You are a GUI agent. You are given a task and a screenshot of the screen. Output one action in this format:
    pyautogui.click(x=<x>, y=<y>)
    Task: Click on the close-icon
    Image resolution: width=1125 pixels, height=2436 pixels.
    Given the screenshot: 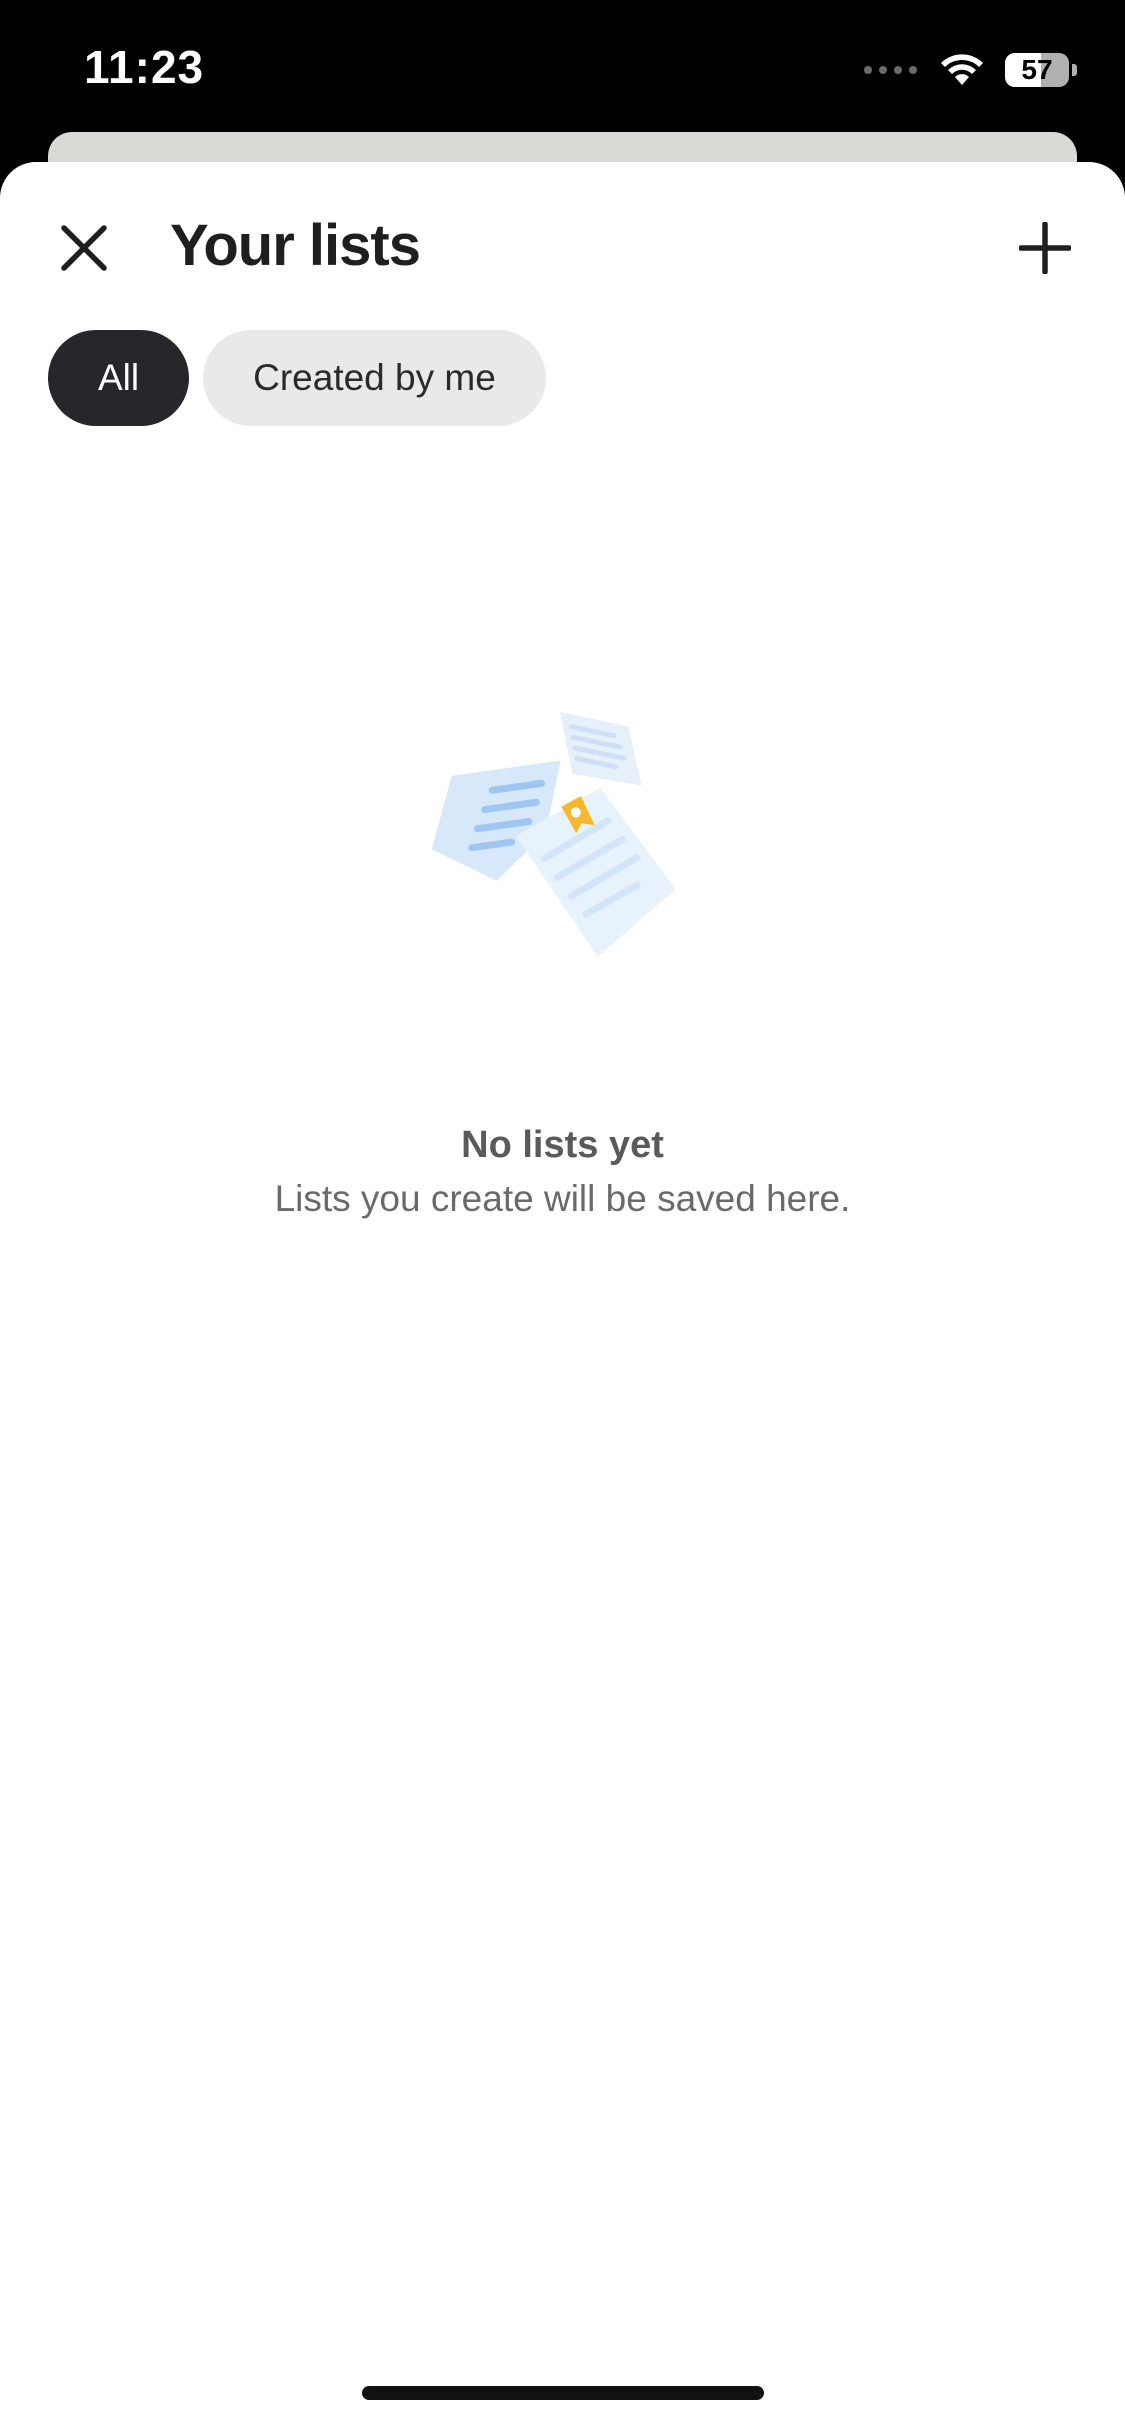 What is the action you would take?
    pyautogui.click(x=84, y=248)
    